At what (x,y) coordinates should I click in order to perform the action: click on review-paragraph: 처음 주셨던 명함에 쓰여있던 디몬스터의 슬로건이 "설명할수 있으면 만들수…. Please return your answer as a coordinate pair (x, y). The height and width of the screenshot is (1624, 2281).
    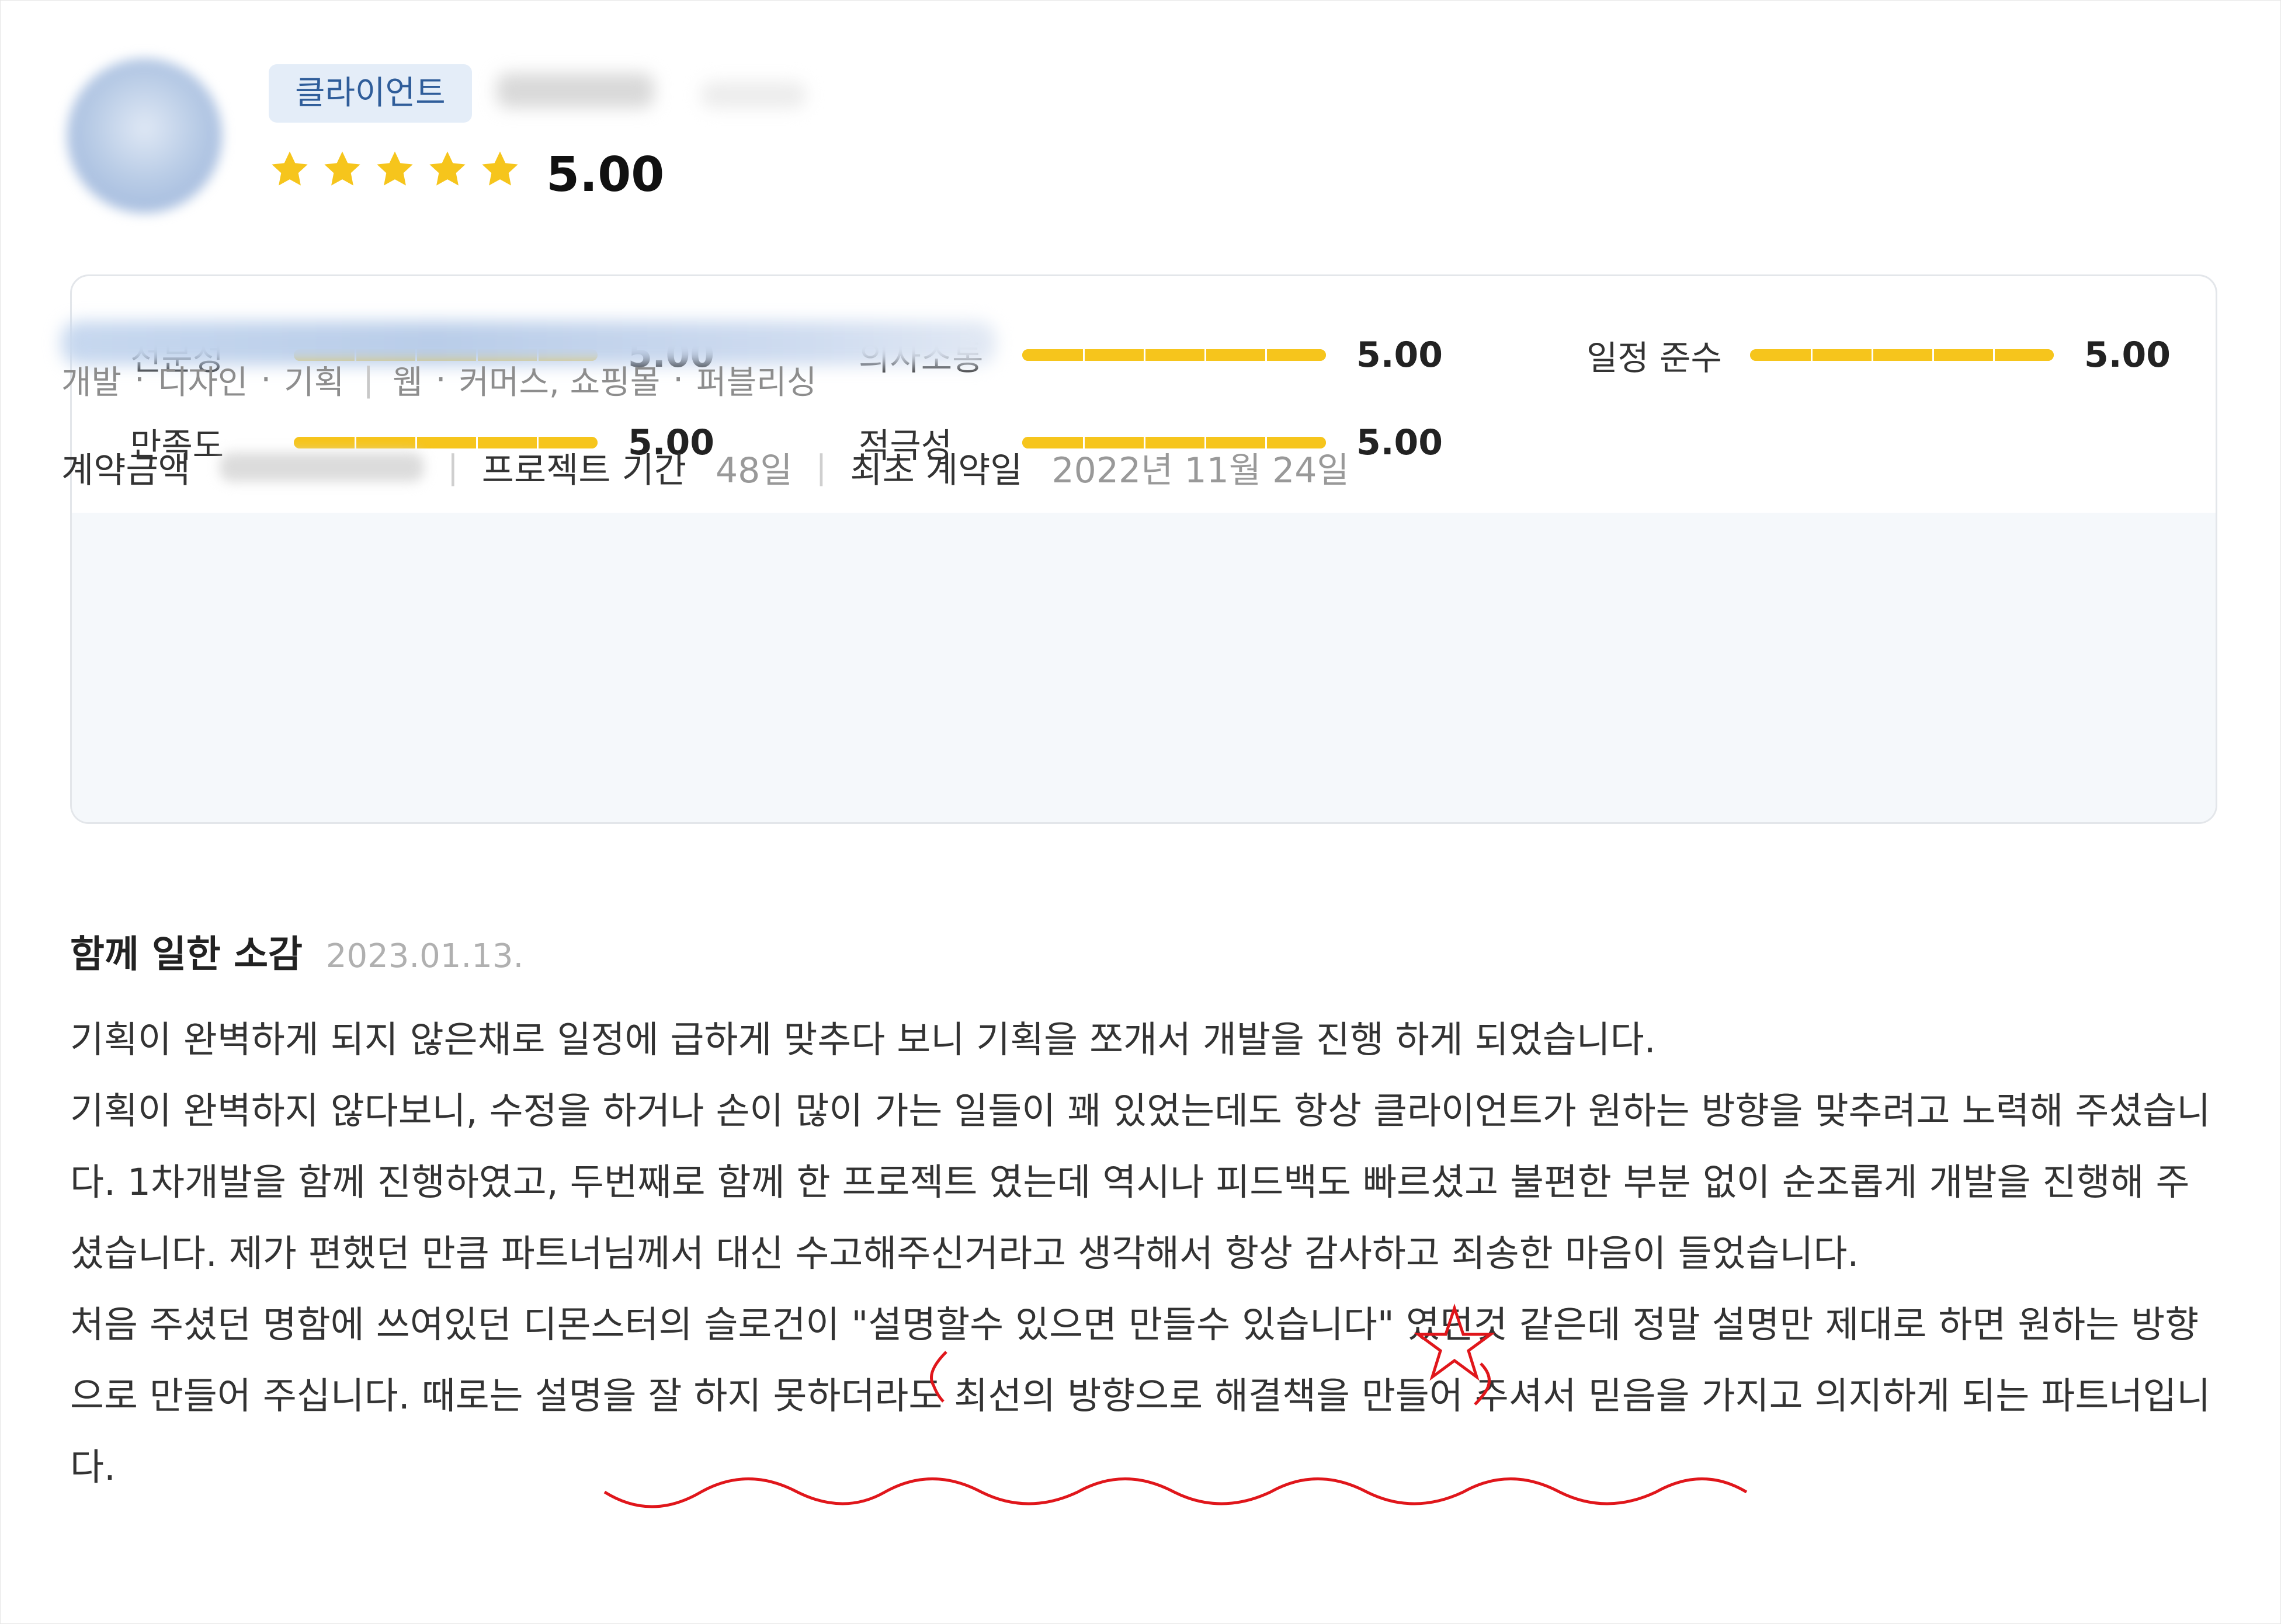
    Looking at the image, I should click on (1140, 1396).